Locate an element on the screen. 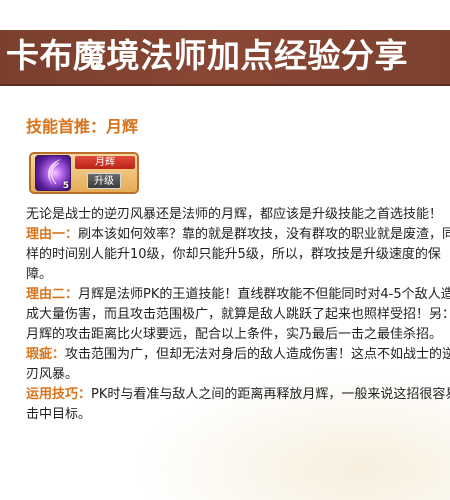 The width and height of the screenshot is (450, 500). flaw-label: 瑕疵： is located at coordinates (46, 354).